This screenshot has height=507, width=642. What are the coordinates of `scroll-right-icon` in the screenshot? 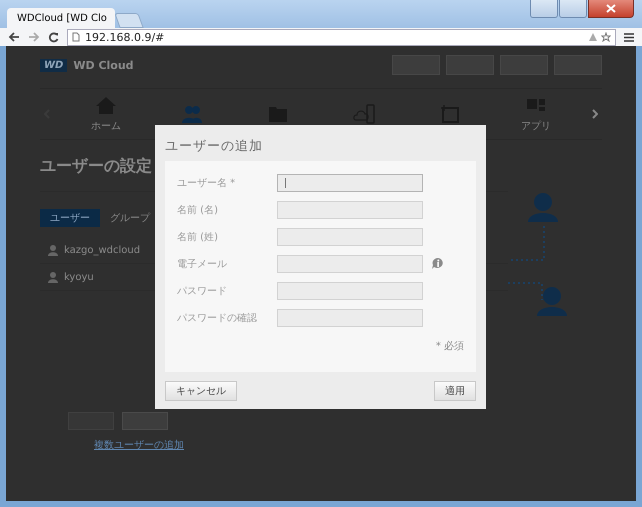 It's located at (595, 114).